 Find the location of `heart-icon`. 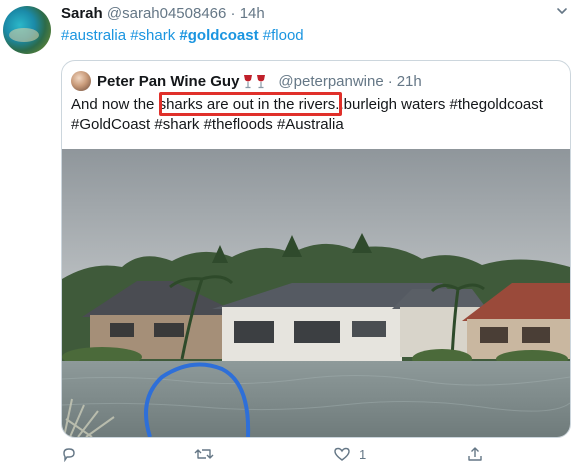

heart-icon is located at coordinates (342, 454).